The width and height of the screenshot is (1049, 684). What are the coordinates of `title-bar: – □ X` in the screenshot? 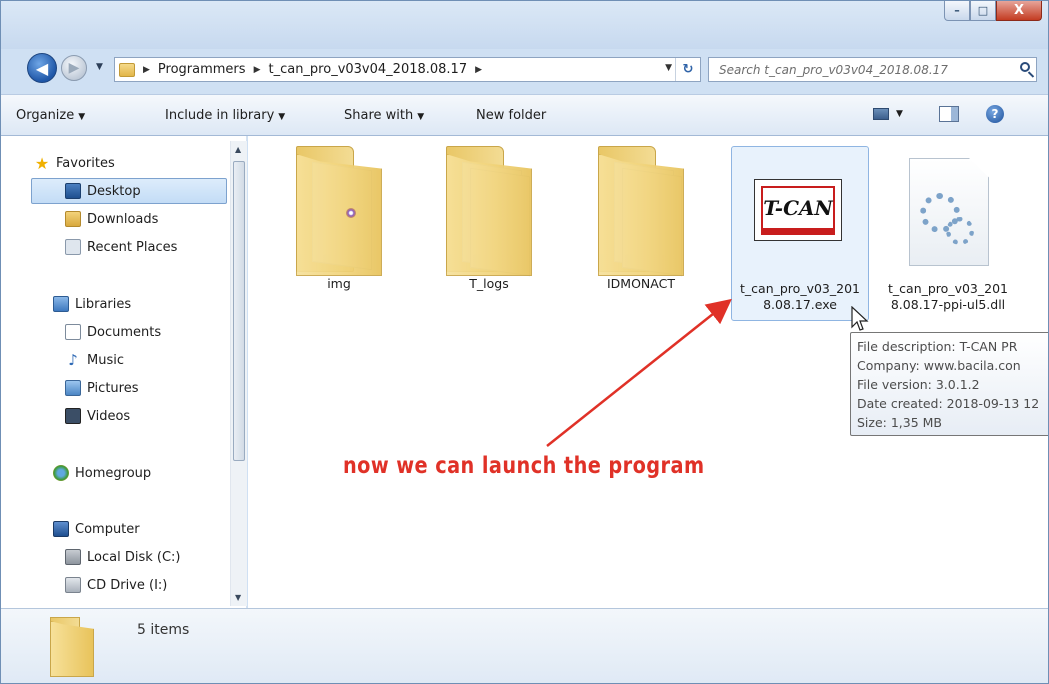 It's located at (524, 25).